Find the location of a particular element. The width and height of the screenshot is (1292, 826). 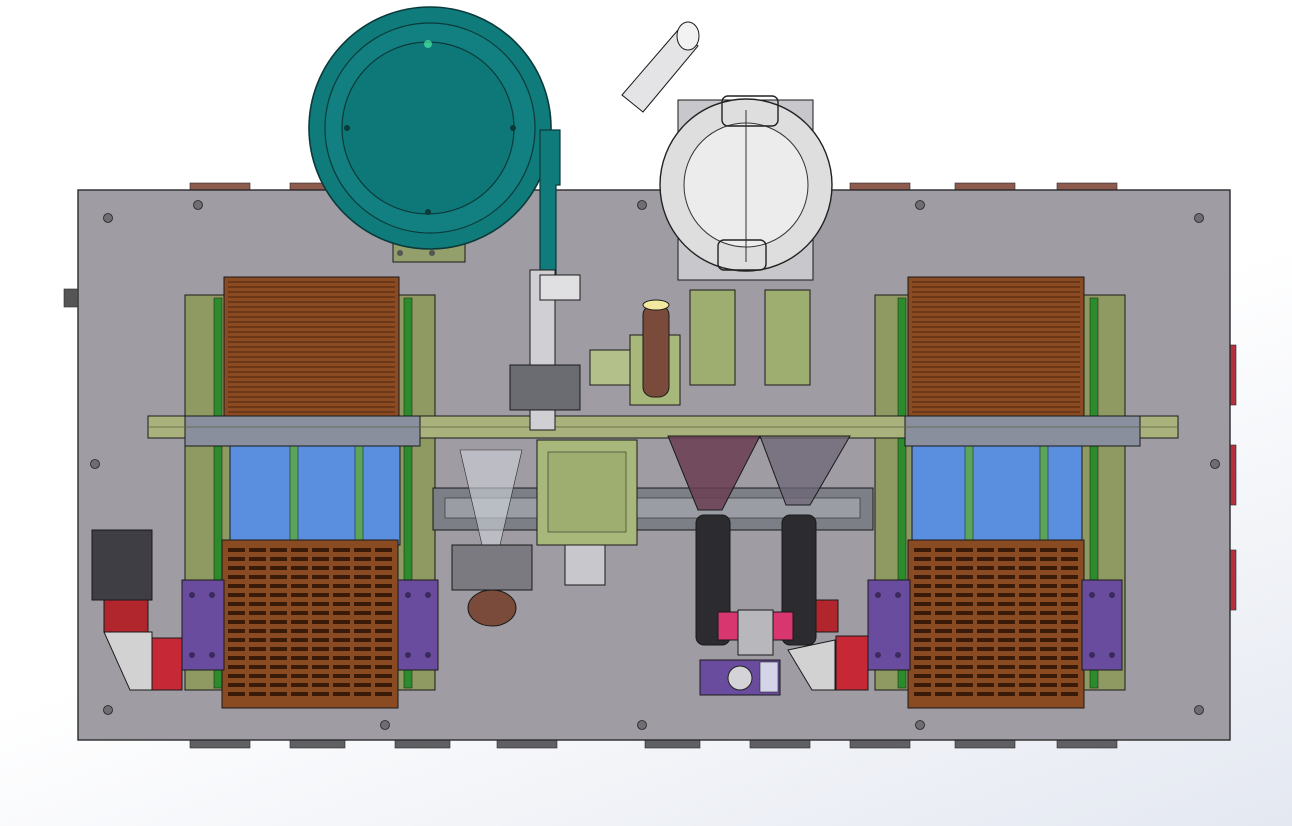

left-heatsink-cassette is located at coordinates (310, 492).